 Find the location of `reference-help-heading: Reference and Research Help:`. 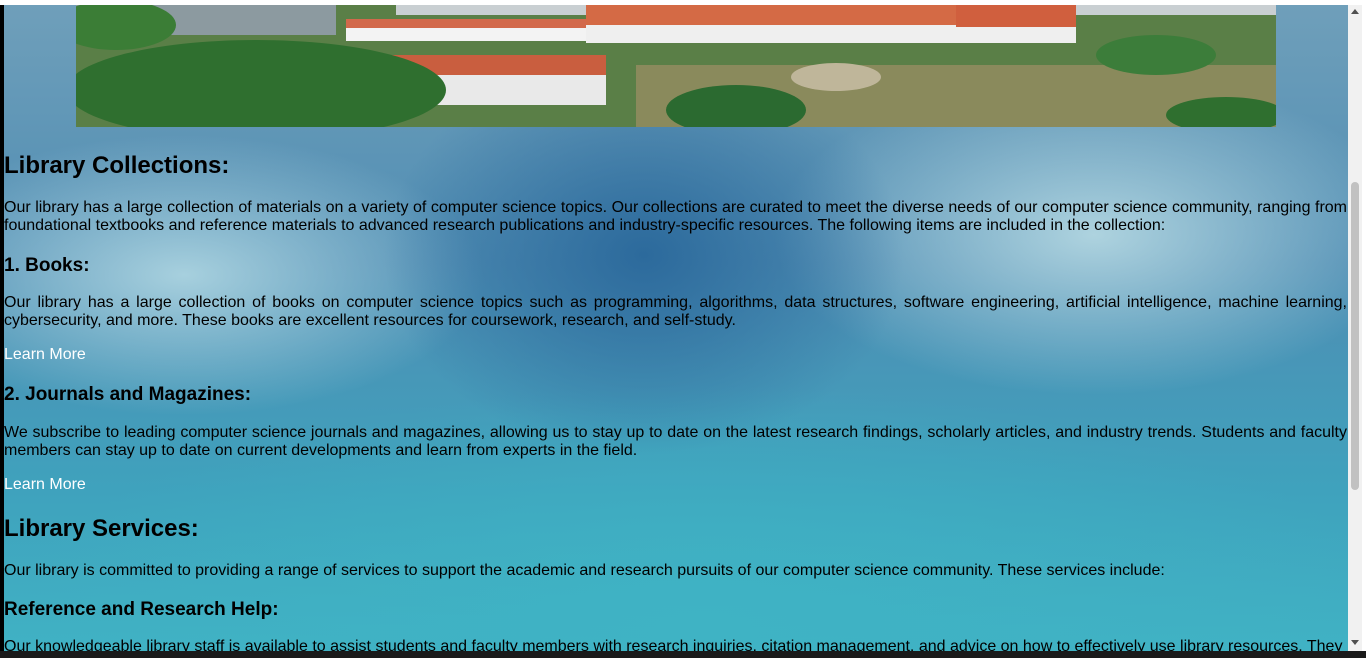

reference-help-heading: Reference and Research Help: is located at coordinates (141, 609).